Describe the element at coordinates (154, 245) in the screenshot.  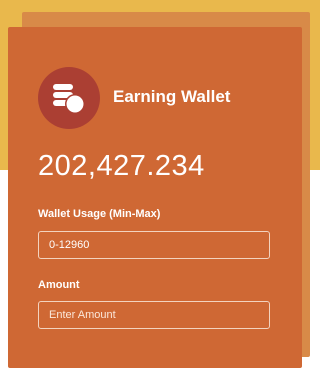
I see `wallet-usage-field` at that location.